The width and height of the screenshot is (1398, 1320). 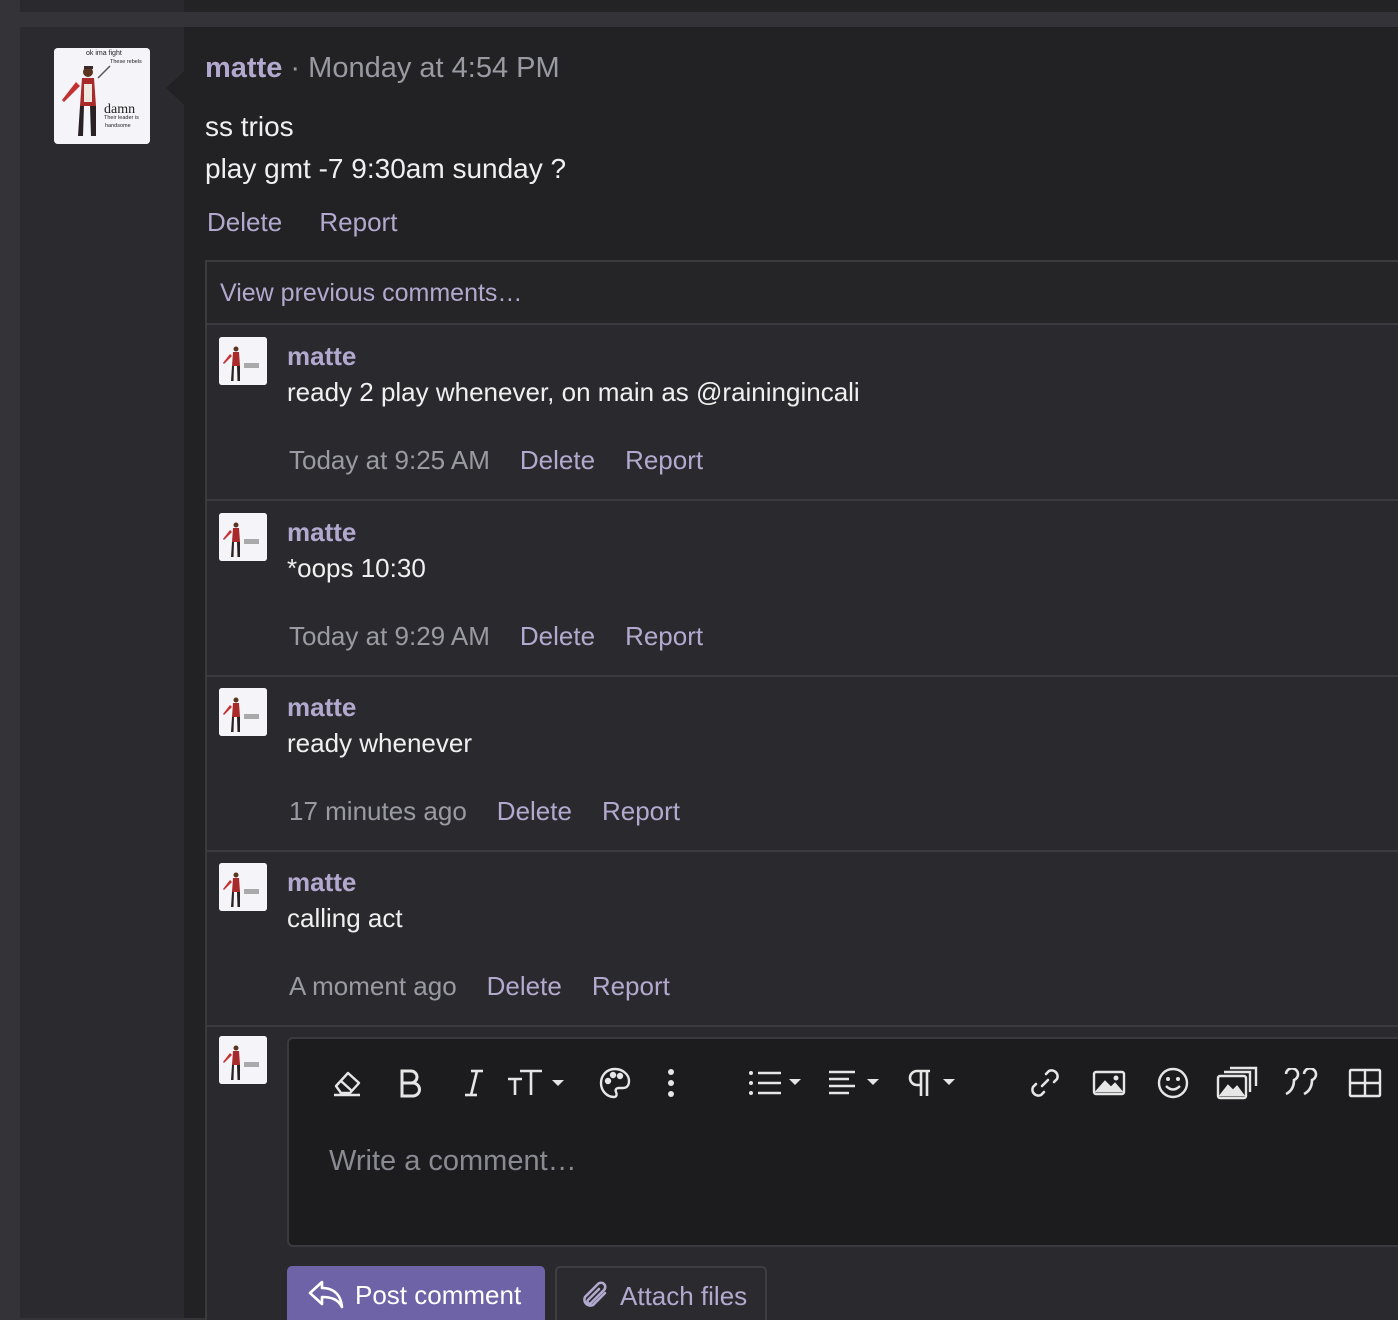 What do you see at coordinates (474, 1083) in the screenshot?
I see `italic-icon` at bounding box center [474, 1083].